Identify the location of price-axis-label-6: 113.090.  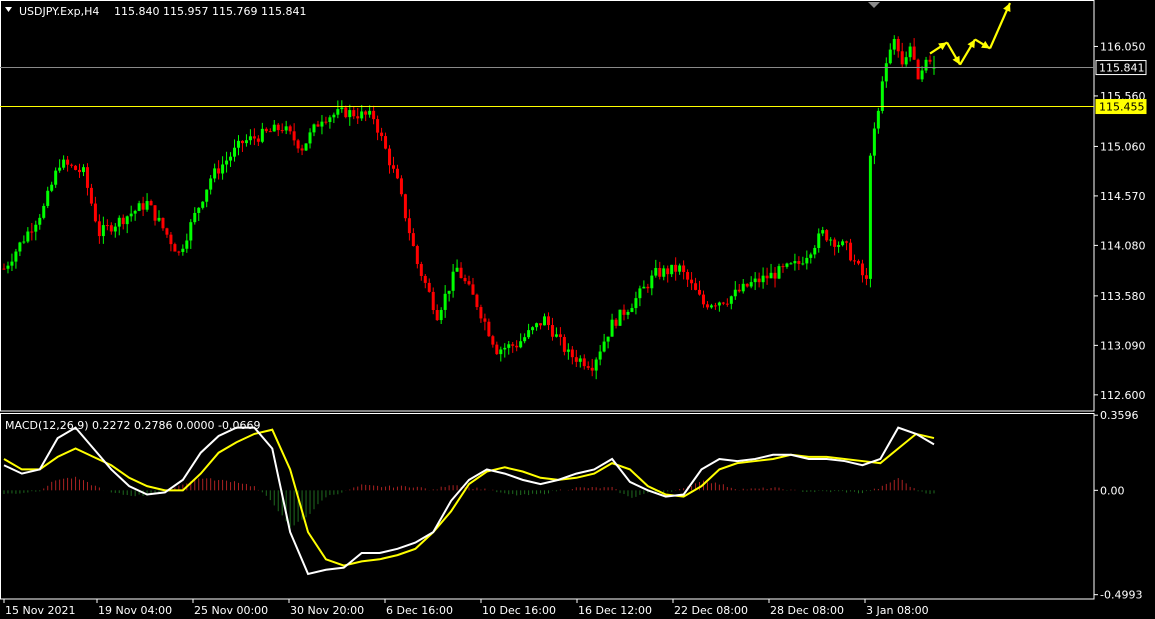
(1123, 345).